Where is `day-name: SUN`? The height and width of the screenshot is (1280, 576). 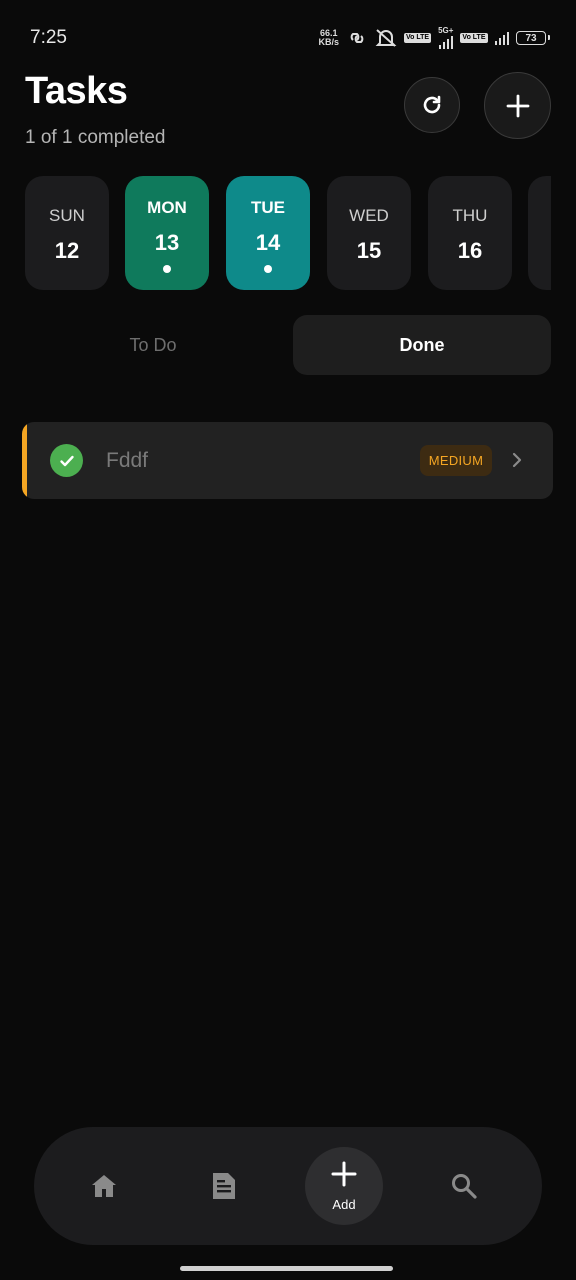 day-name: SUN is located at coordinates (67, 215).